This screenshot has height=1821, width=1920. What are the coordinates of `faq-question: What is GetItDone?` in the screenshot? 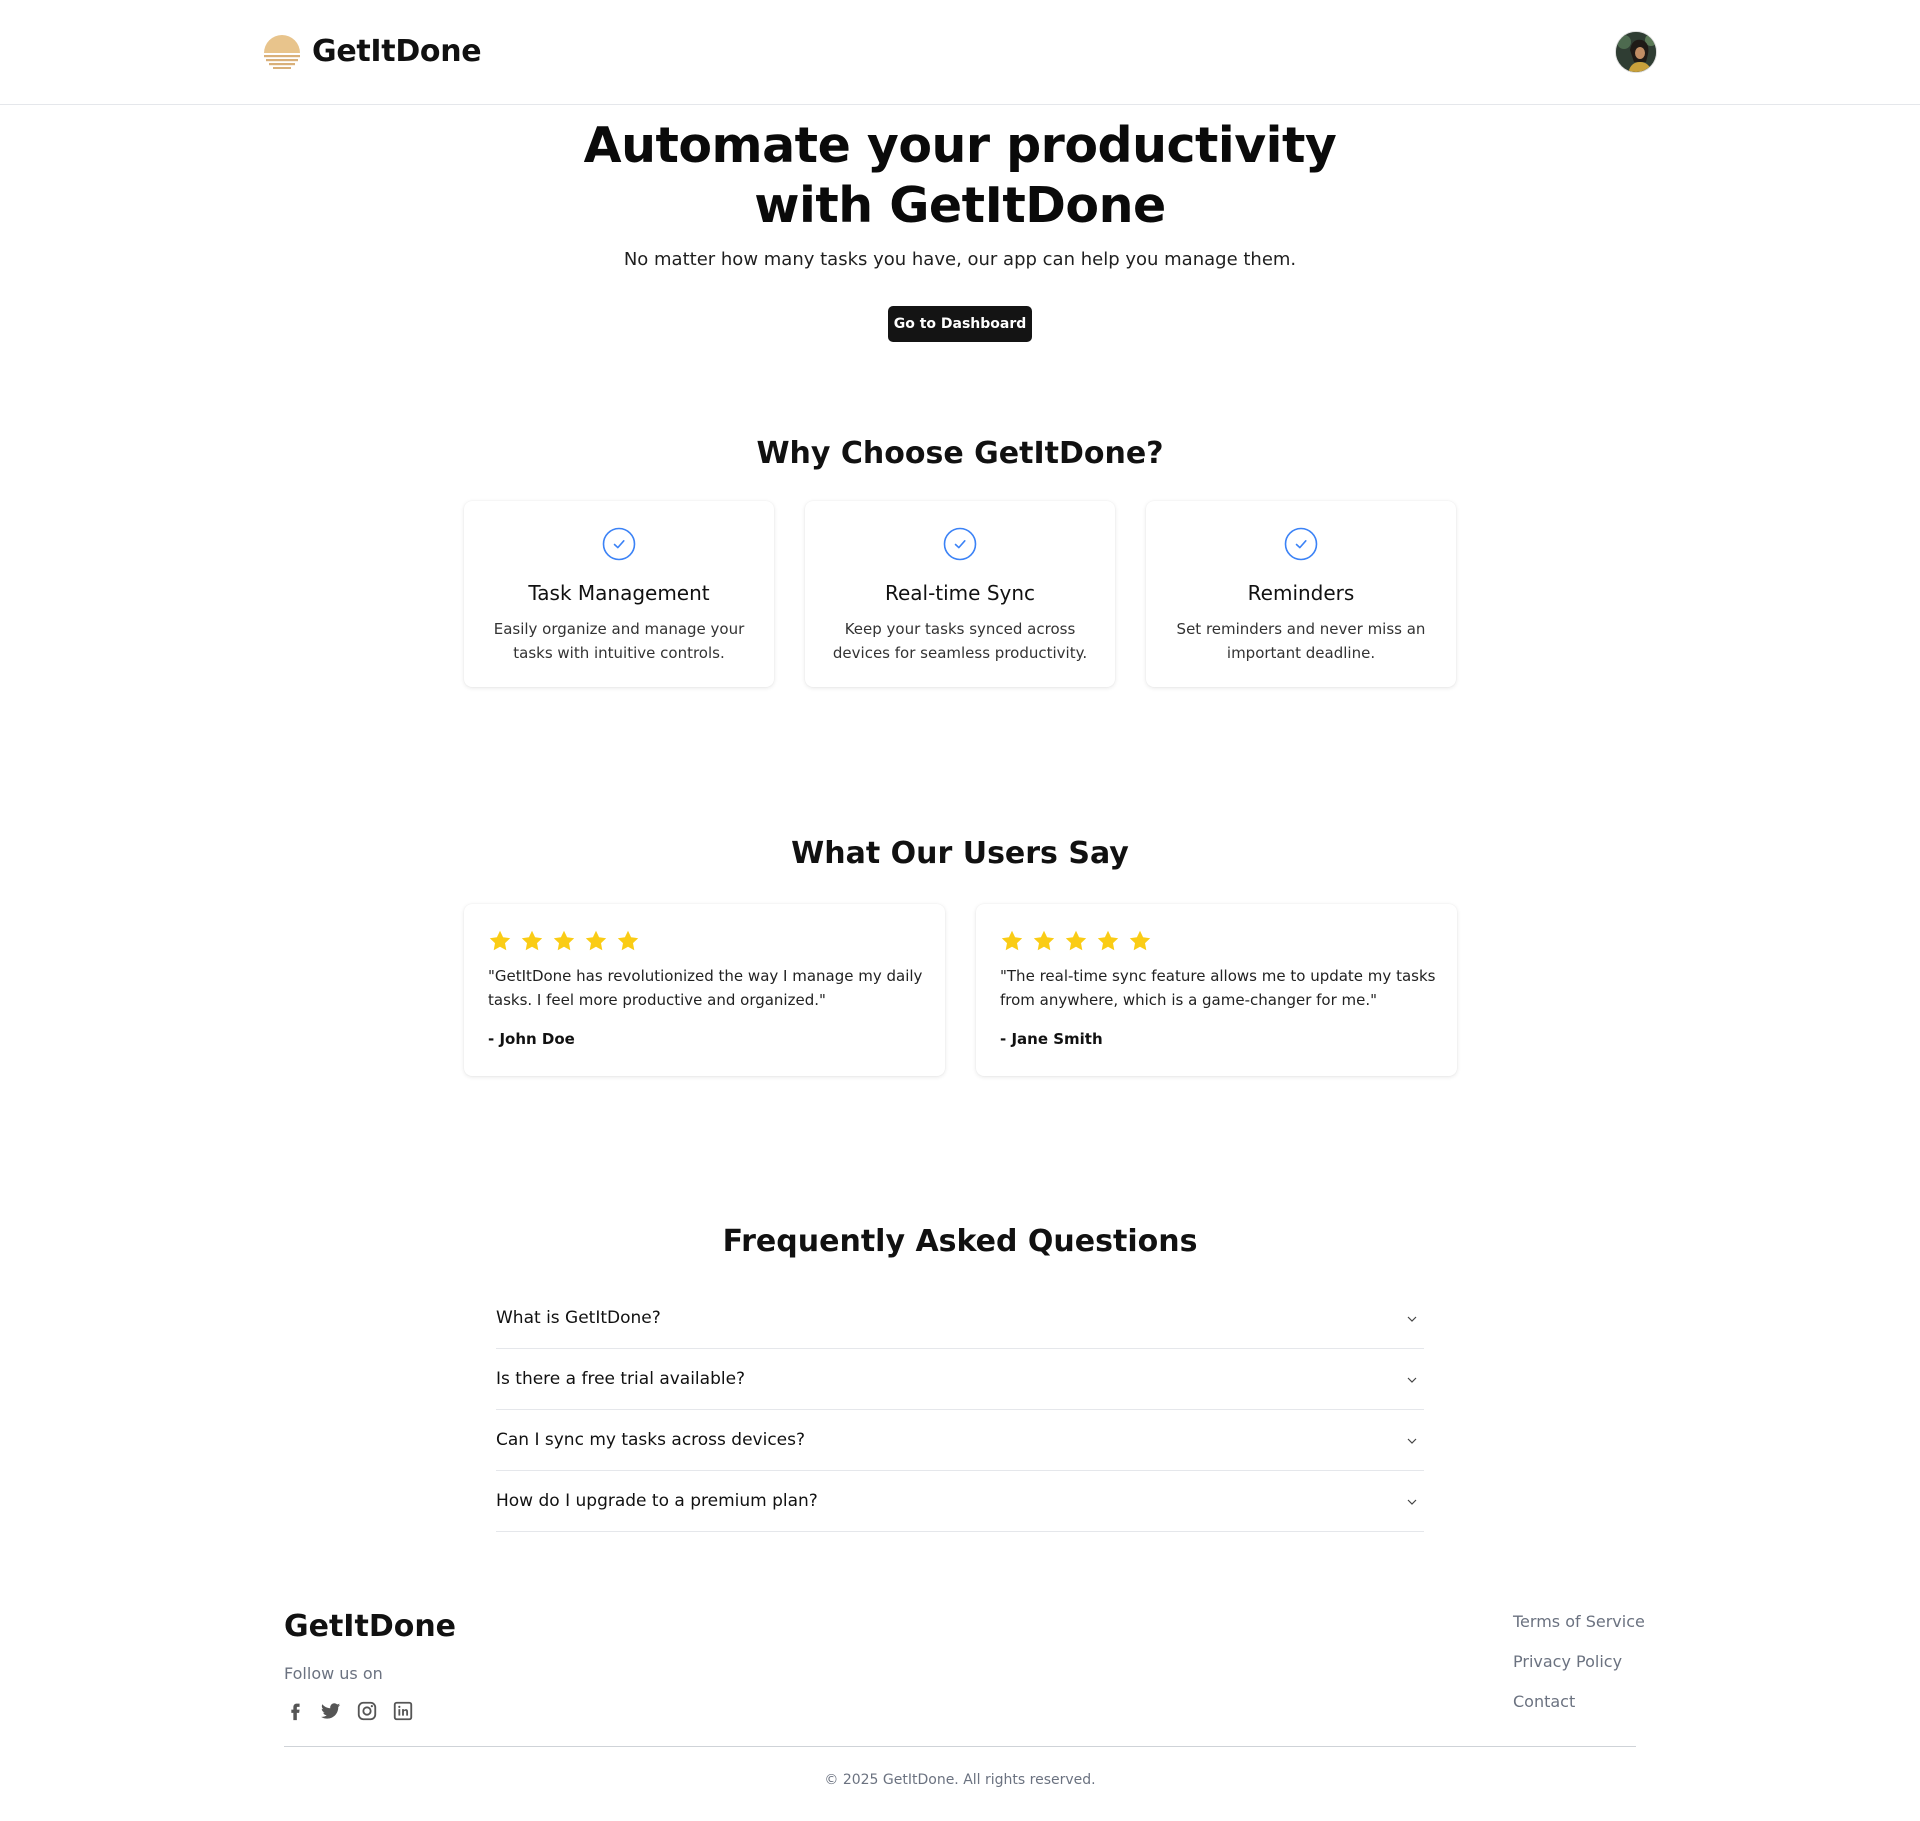 It's located at (578, 1318).